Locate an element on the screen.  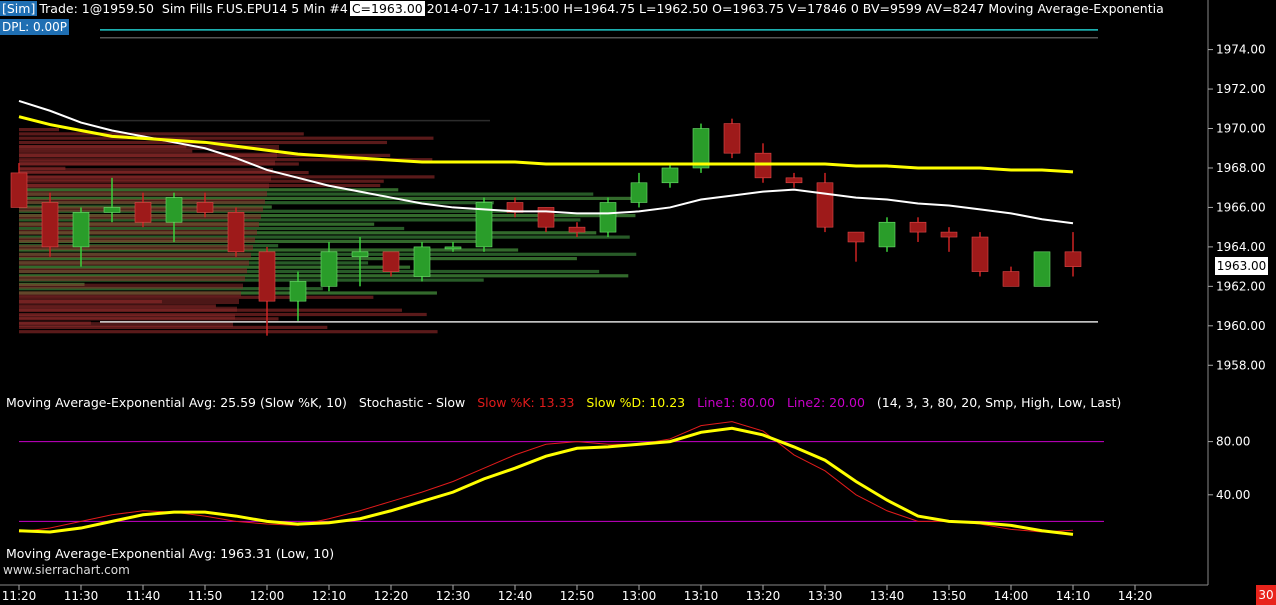
watermark: www.sierrachart.com is located at coordinates (66, 570).